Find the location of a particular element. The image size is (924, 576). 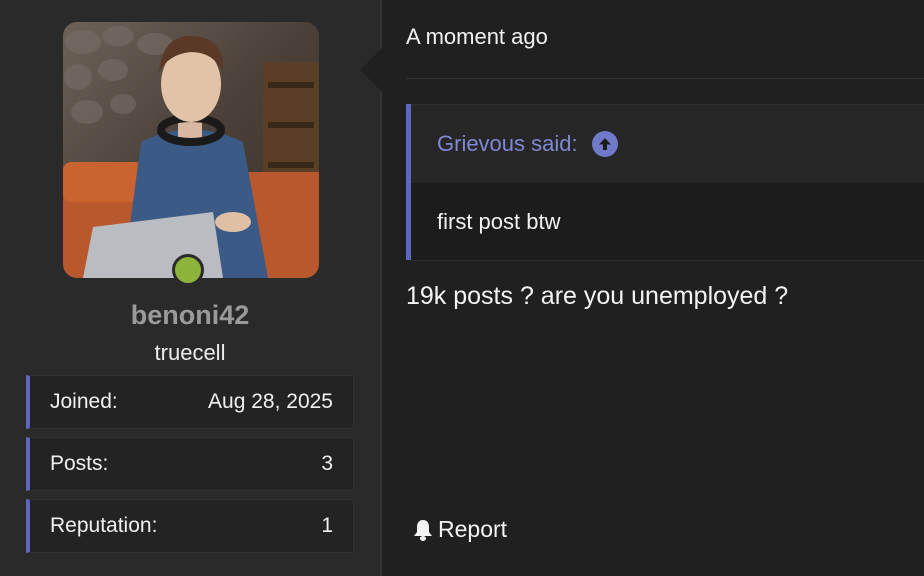

post-timestamp: A moment ago is located at coordinates (477, 37).